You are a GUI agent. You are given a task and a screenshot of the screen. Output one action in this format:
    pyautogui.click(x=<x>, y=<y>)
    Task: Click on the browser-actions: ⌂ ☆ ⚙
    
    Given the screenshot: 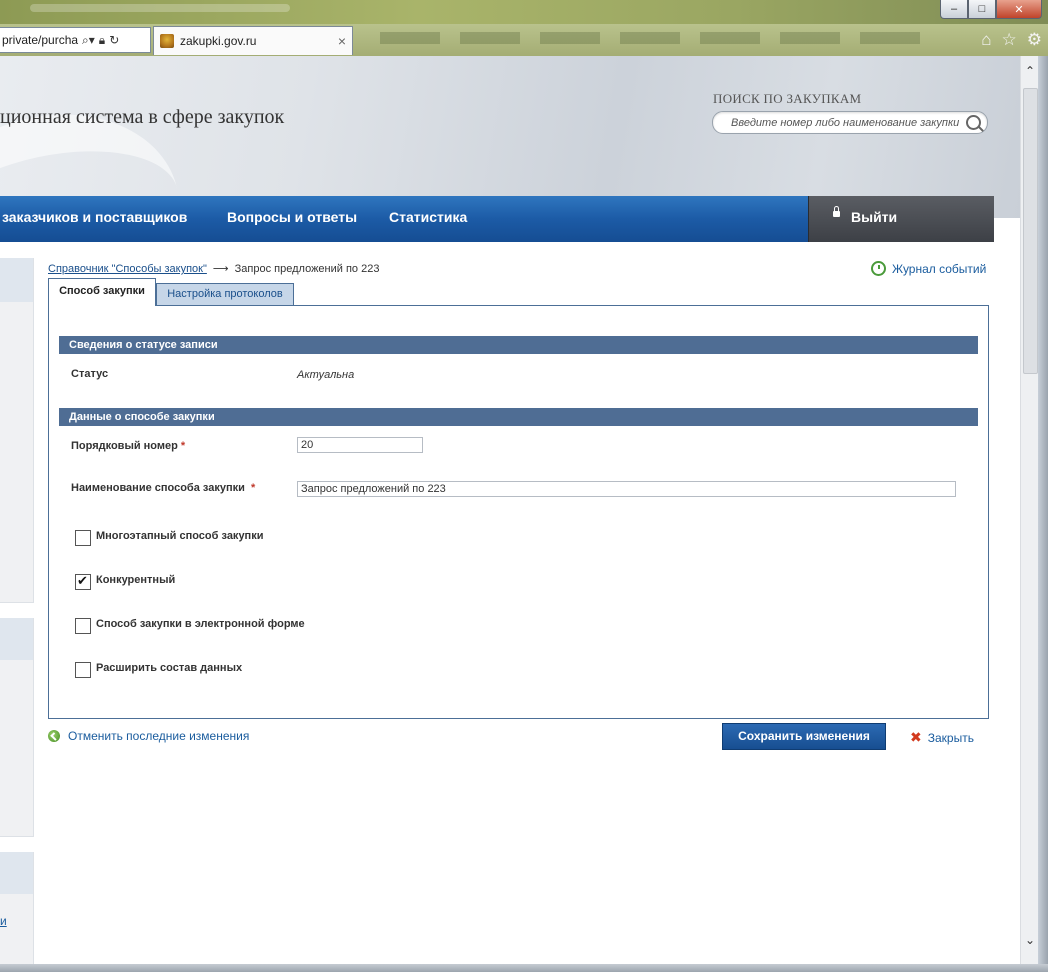 What is the action you would take?
    pyautogui.click(x=1011, y=40)
    